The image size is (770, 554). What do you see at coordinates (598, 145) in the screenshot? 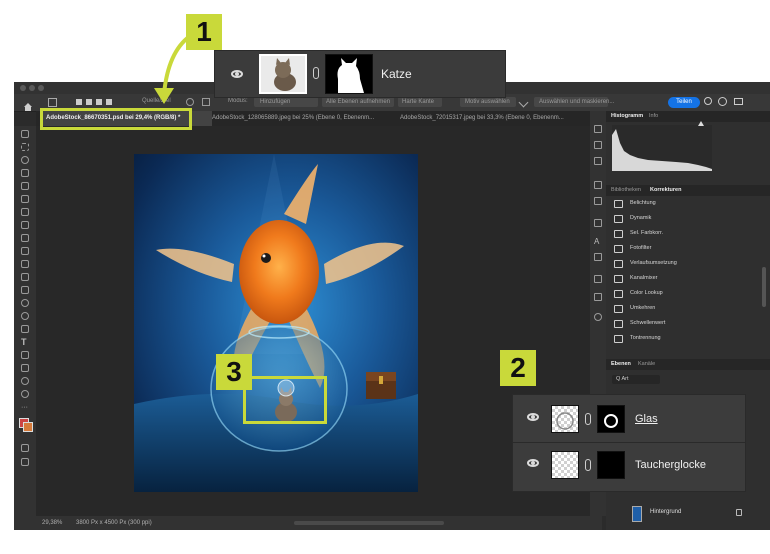
I see `actions-panel-icon` at bounding box center [598, 145].